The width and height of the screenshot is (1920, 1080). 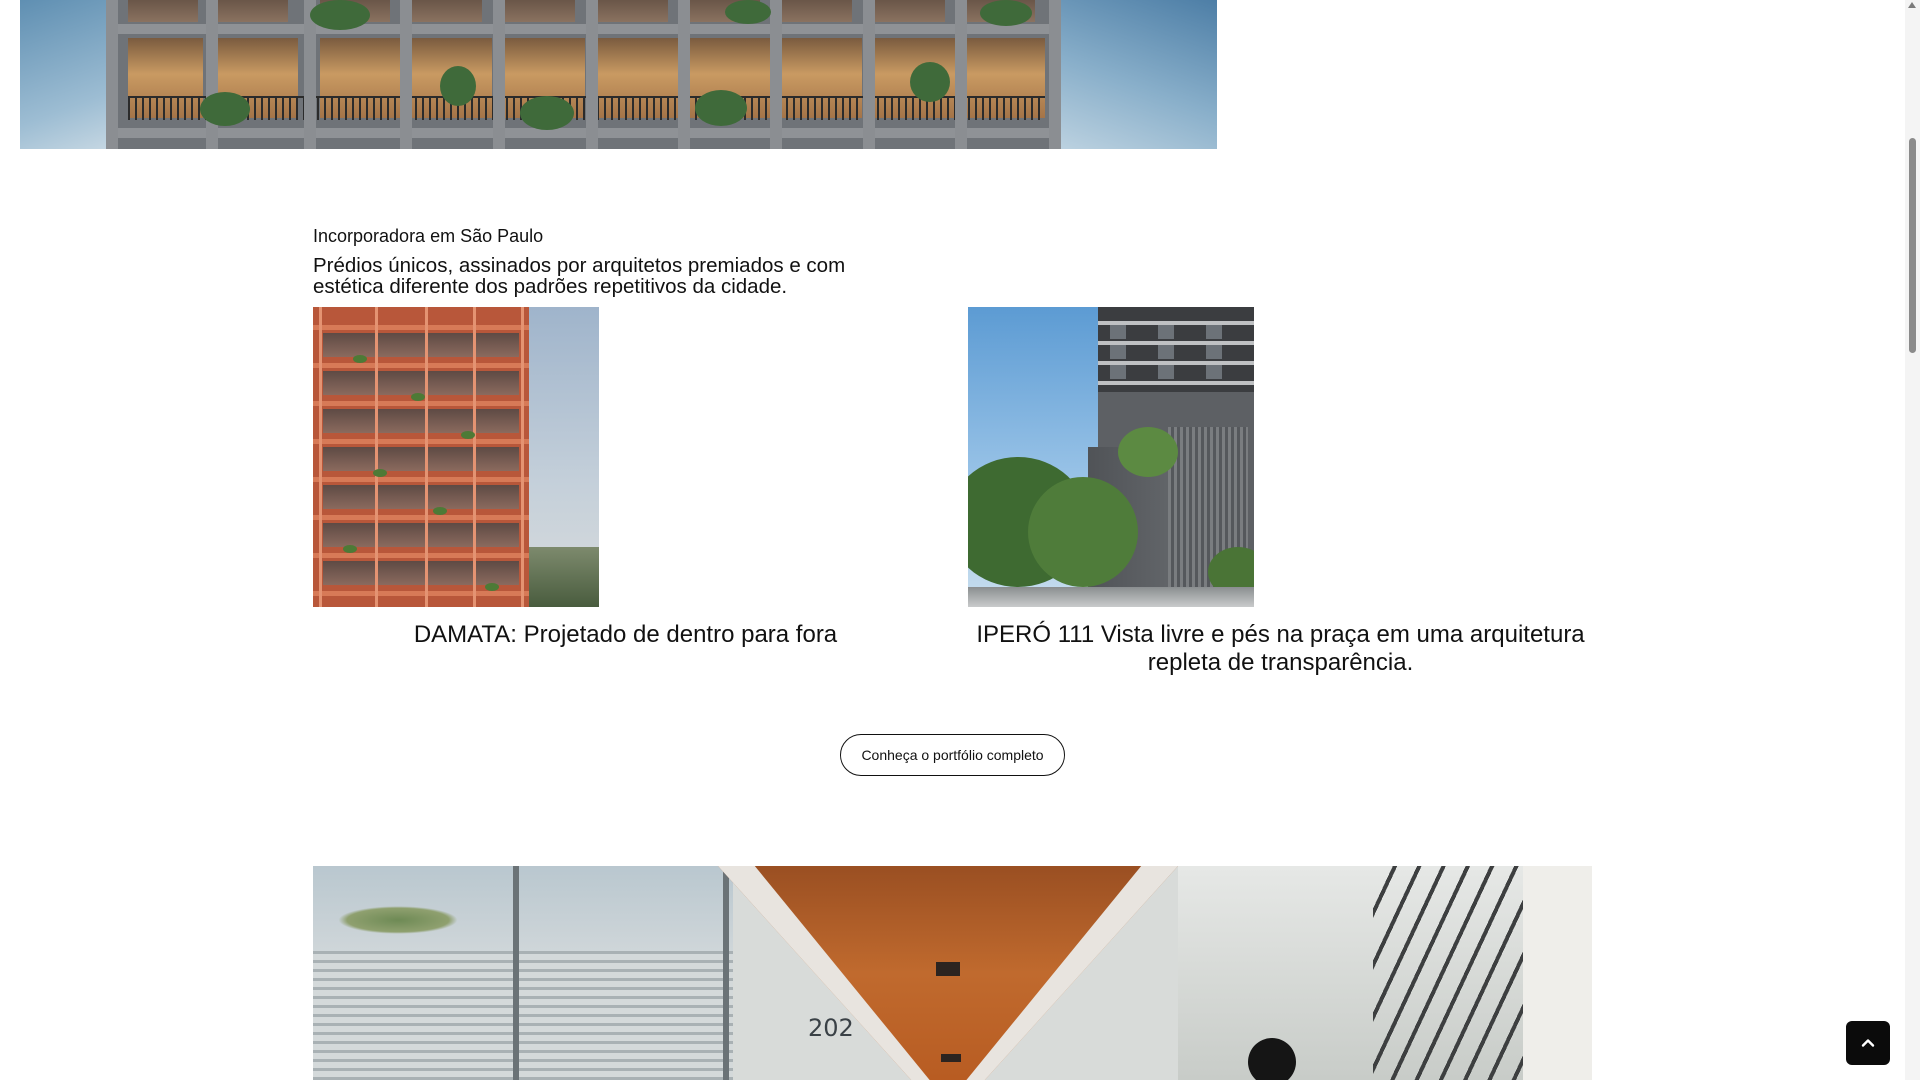 I want to click on back-to-top-button, so click(x=1868, y=1043).